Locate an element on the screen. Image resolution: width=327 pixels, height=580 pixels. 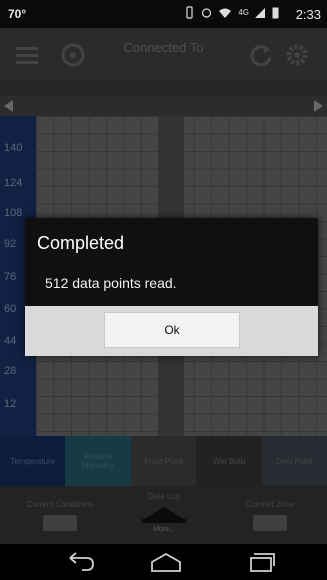
dialog-message: 512 data points read. is located at coordinates (111, 283).